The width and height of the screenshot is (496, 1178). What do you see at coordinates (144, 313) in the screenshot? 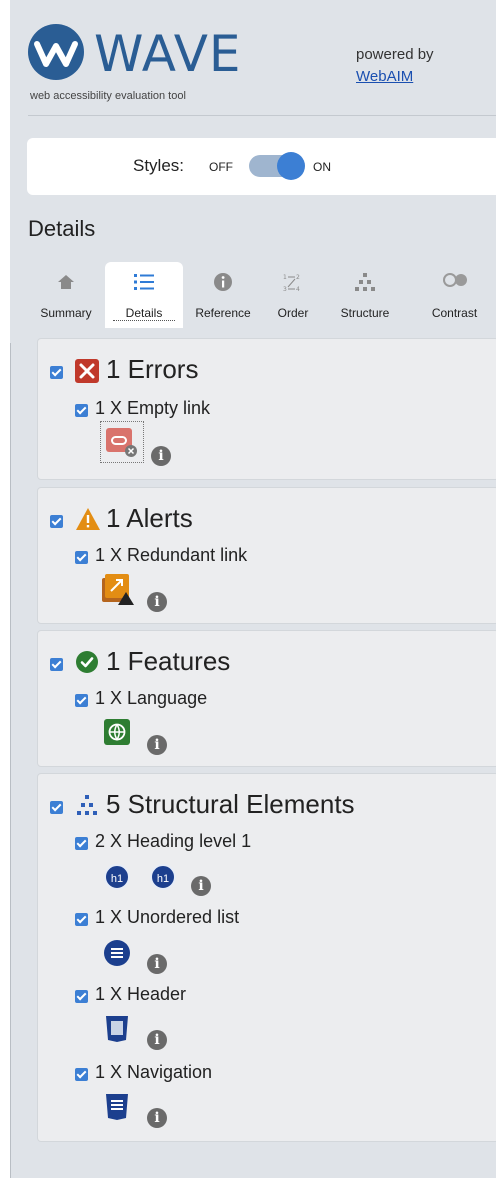
I see `tab-details-label: Details` at bounding box center [144, 313].